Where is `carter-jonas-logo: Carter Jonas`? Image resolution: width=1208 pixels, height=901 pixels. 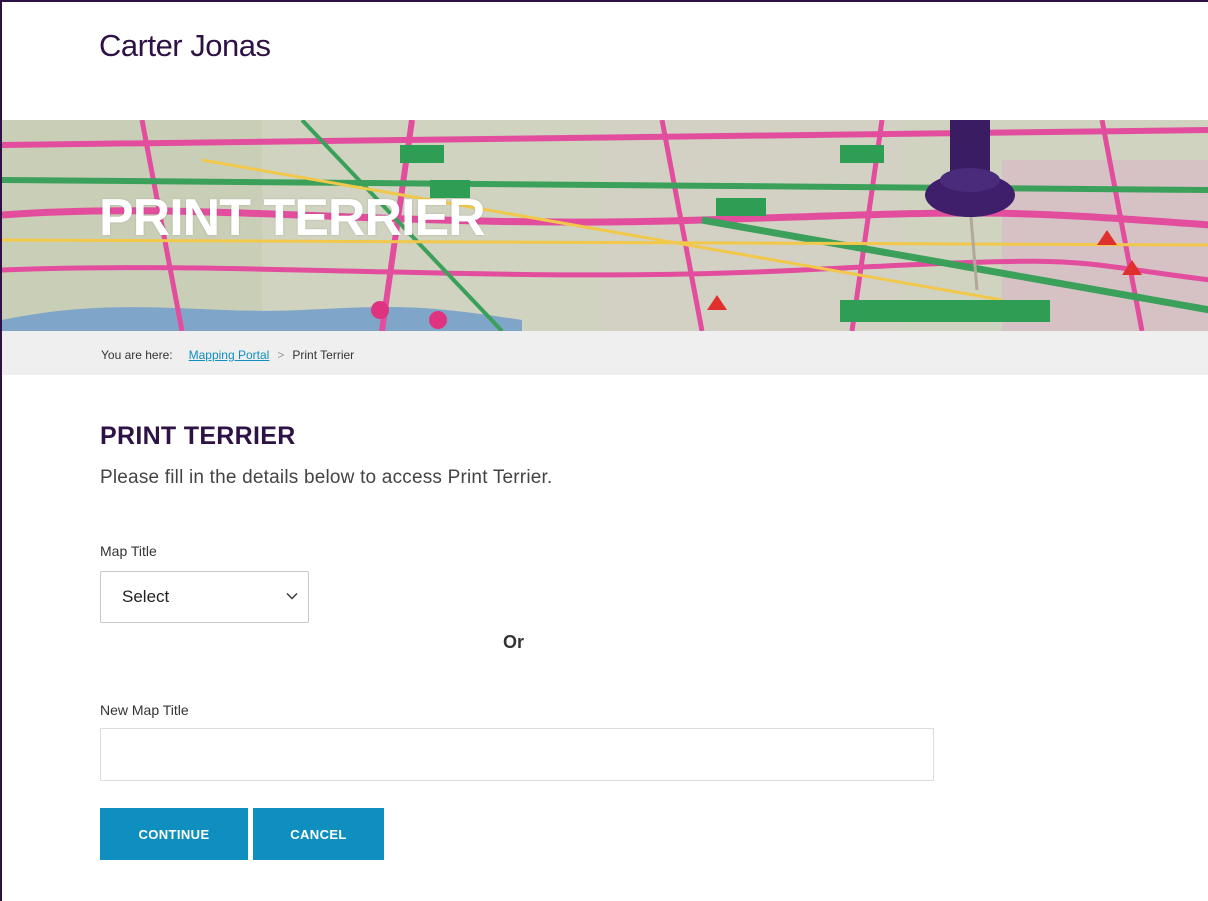
carter-jonas-logo: Carter Jonas is located at coordinates (185, 46).